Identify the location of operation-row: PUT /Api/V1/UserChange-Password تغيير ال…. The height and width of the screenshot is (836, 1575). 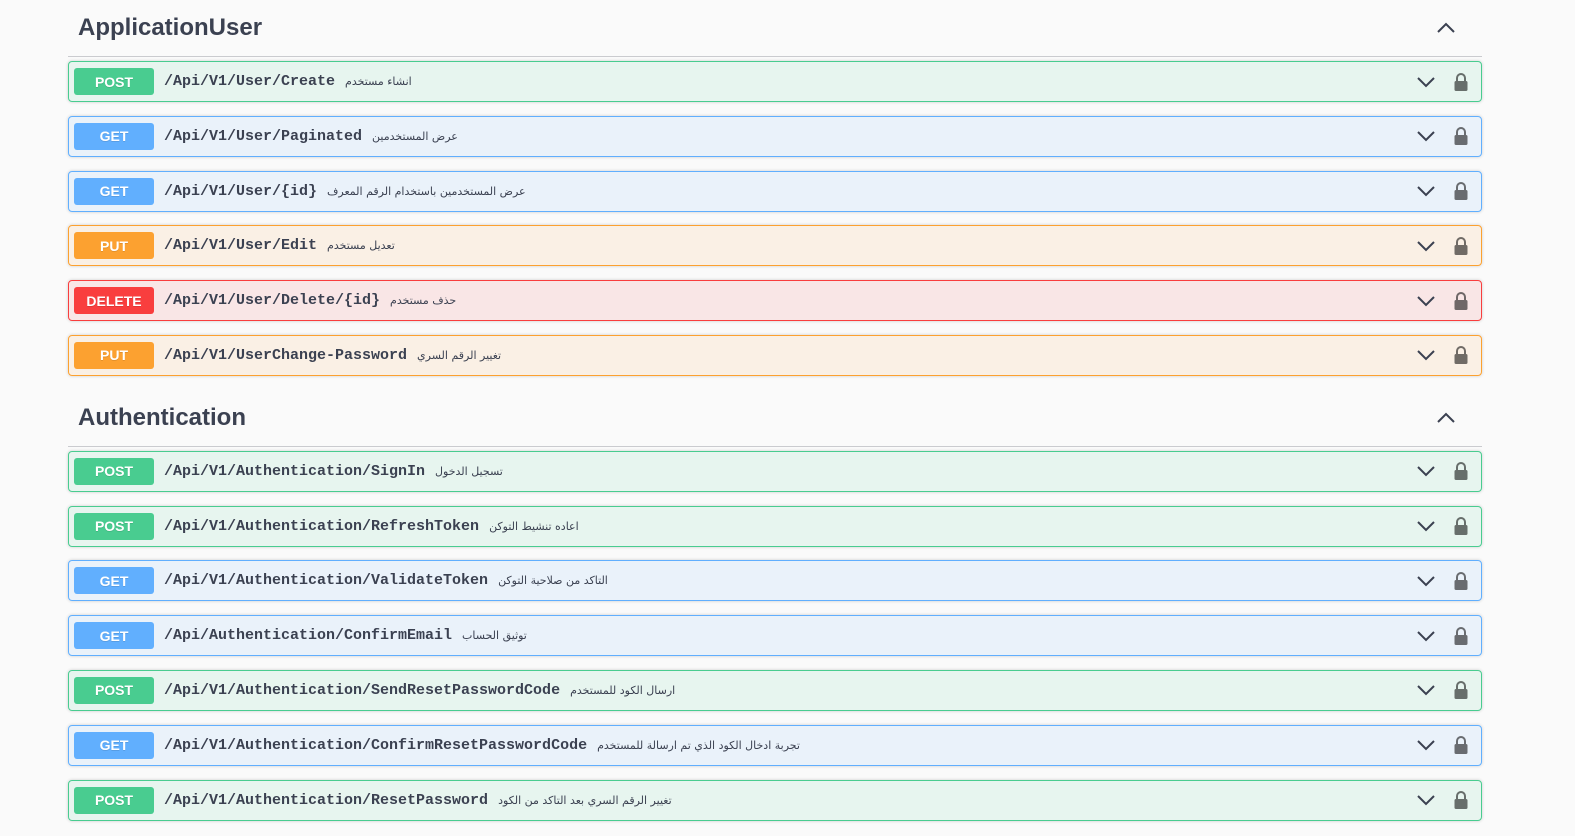
(775, 355).